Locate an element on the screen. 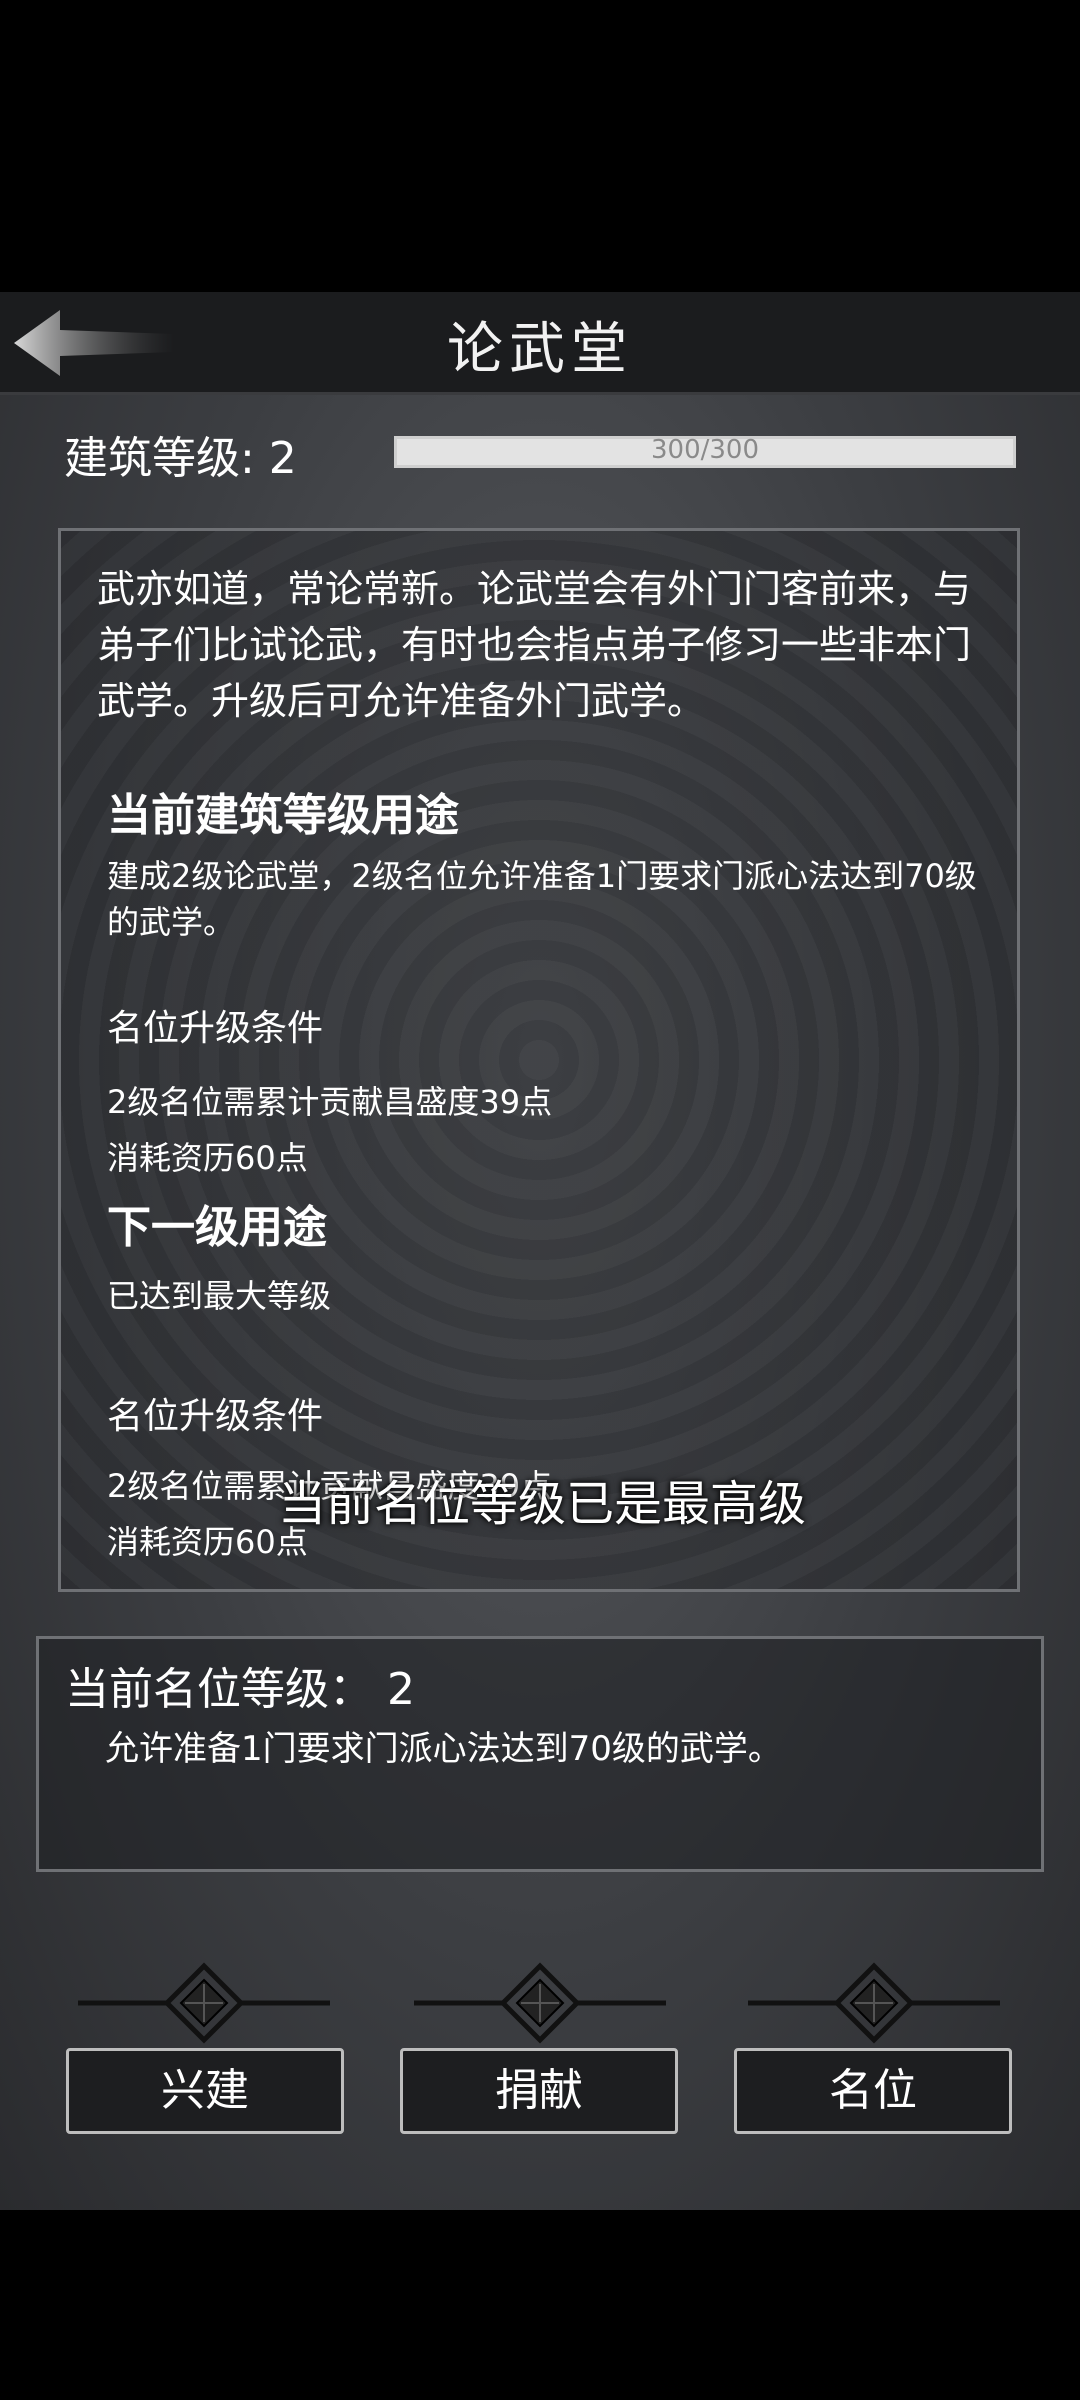  rank-panel: 当前名位等级： 2 允许准备1门要求门派心法达到70级的武学。 is located at coordinates (540, 1754).